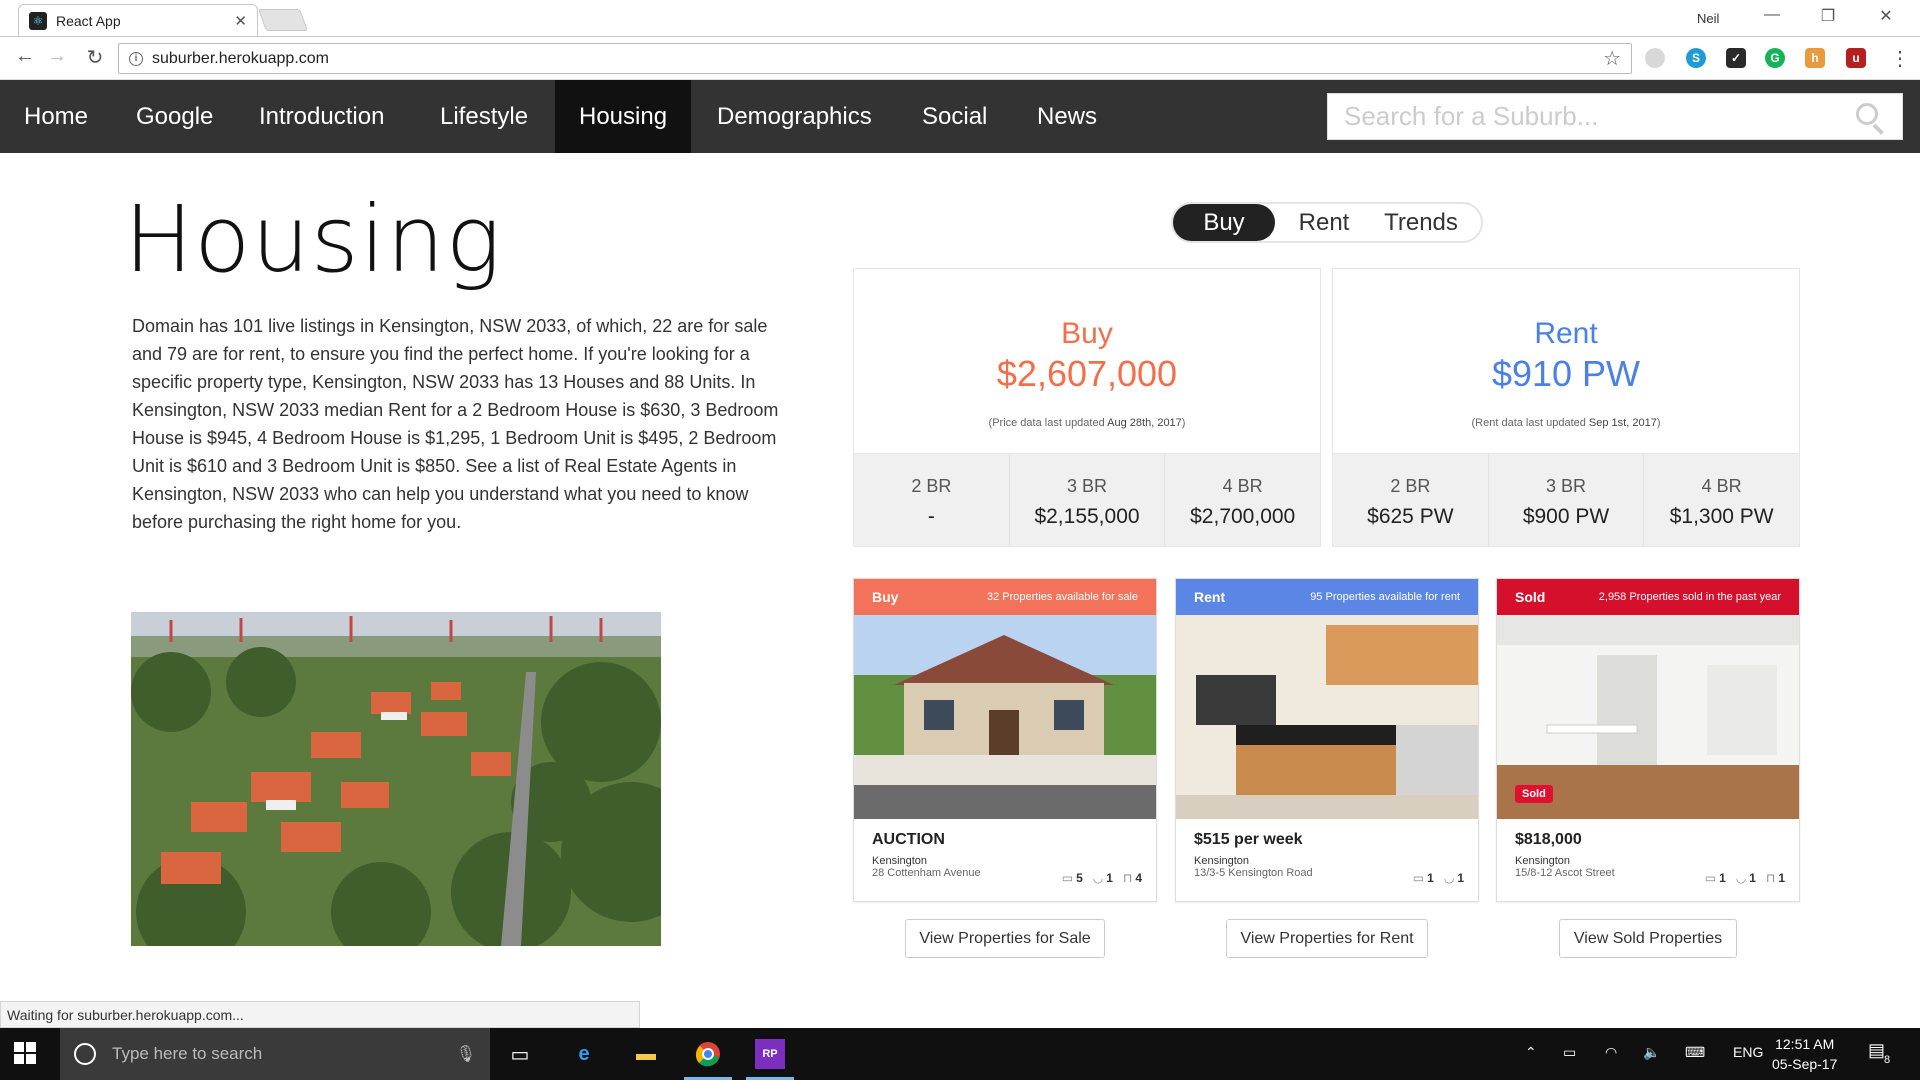 The image size is (1920, 1080). I want to click on nav-google: Google, so click(174, 116).